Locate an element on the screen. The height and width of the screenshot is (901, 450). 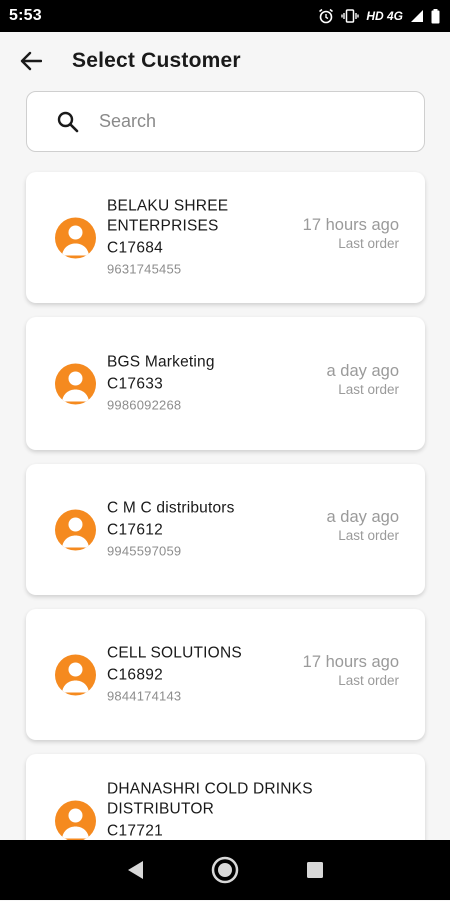
customer-info: BGS Marketing C17633 9986092268 is located at coordinates (197, 383).